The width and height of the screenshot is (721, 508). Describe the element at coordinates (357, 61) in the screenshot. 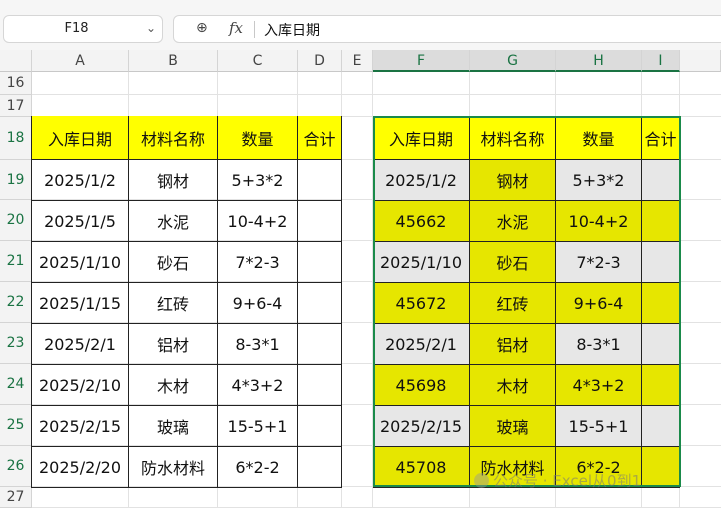

I see `column-header-e: E` at that location.